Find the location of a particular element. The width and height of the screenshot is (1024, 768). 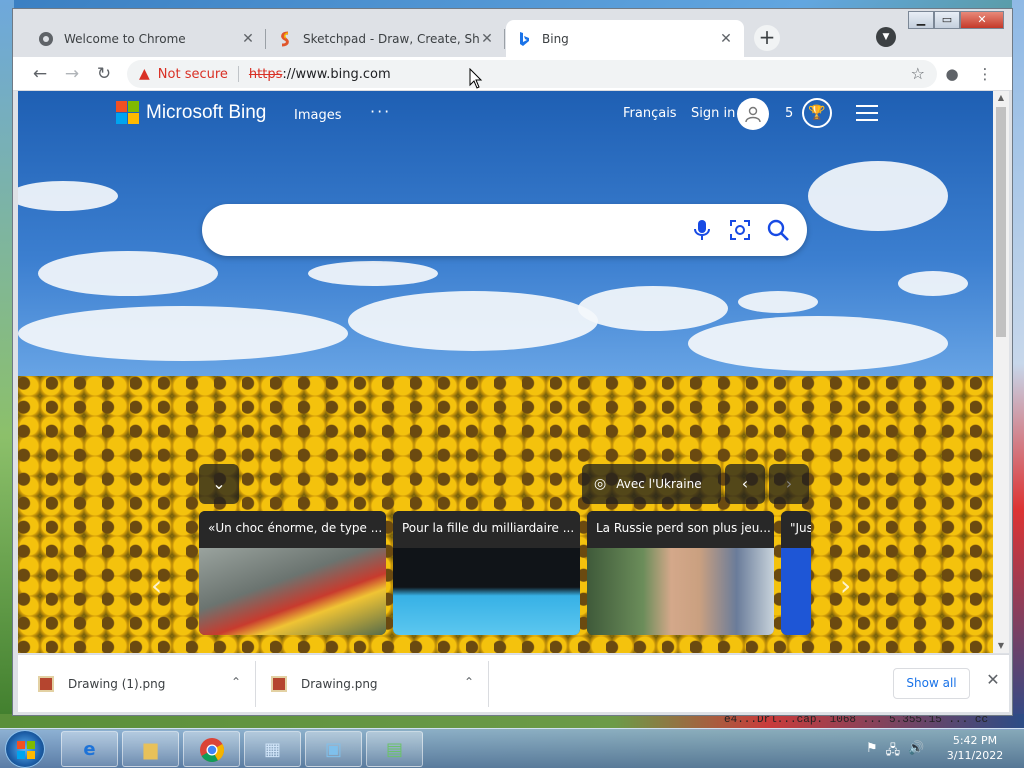

internet-explorer-icon: e is located at coordinates (89, 749).